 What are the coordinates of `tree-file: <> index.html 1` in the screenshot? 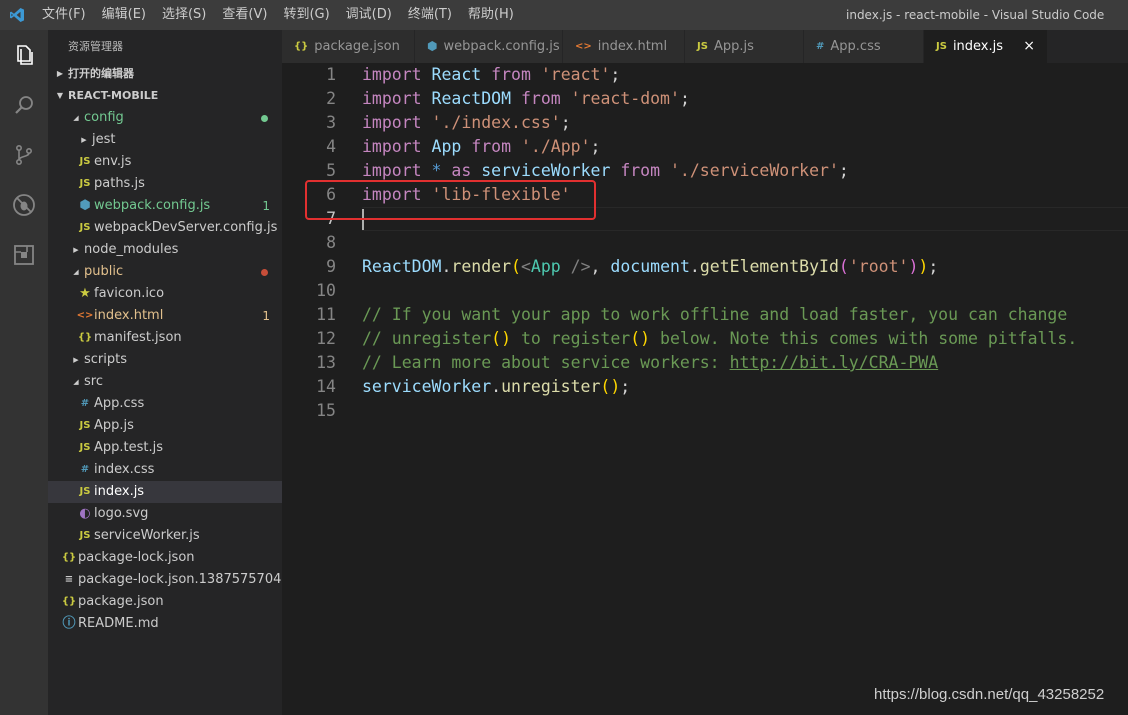 It's located at (165, 316).